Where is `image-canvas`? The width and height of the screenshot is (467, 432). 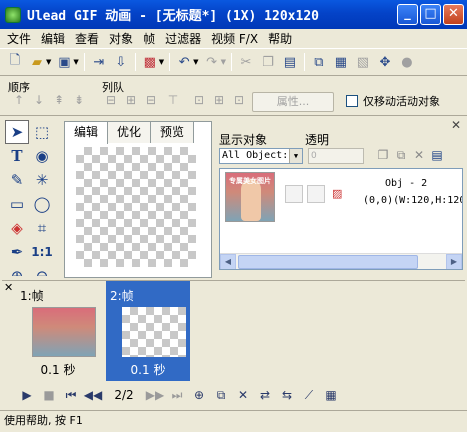 image-canvas is located at coordinates (136, 207).